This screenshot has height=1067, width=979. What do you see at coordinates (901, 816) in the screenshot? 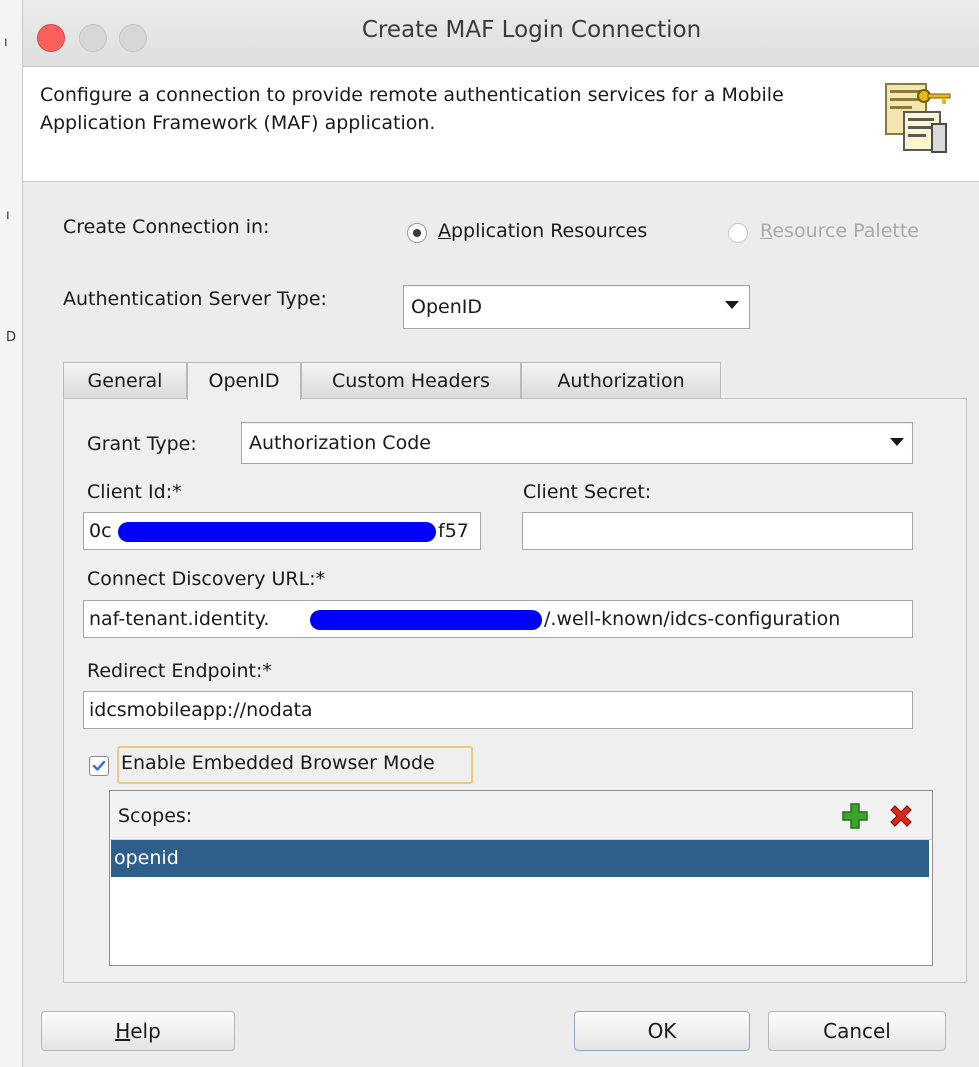
I see `remove-scope-x-icon` at bounding box center [901, 816].